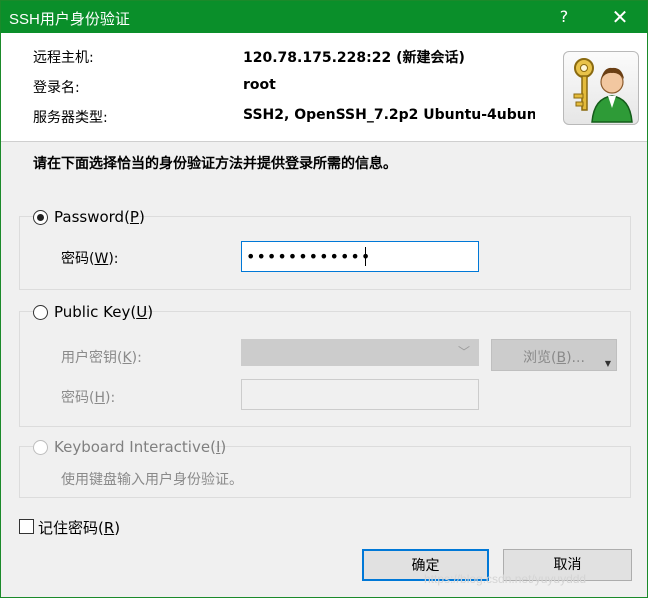  I want to click on key-user-illustration, so click(603, 90).